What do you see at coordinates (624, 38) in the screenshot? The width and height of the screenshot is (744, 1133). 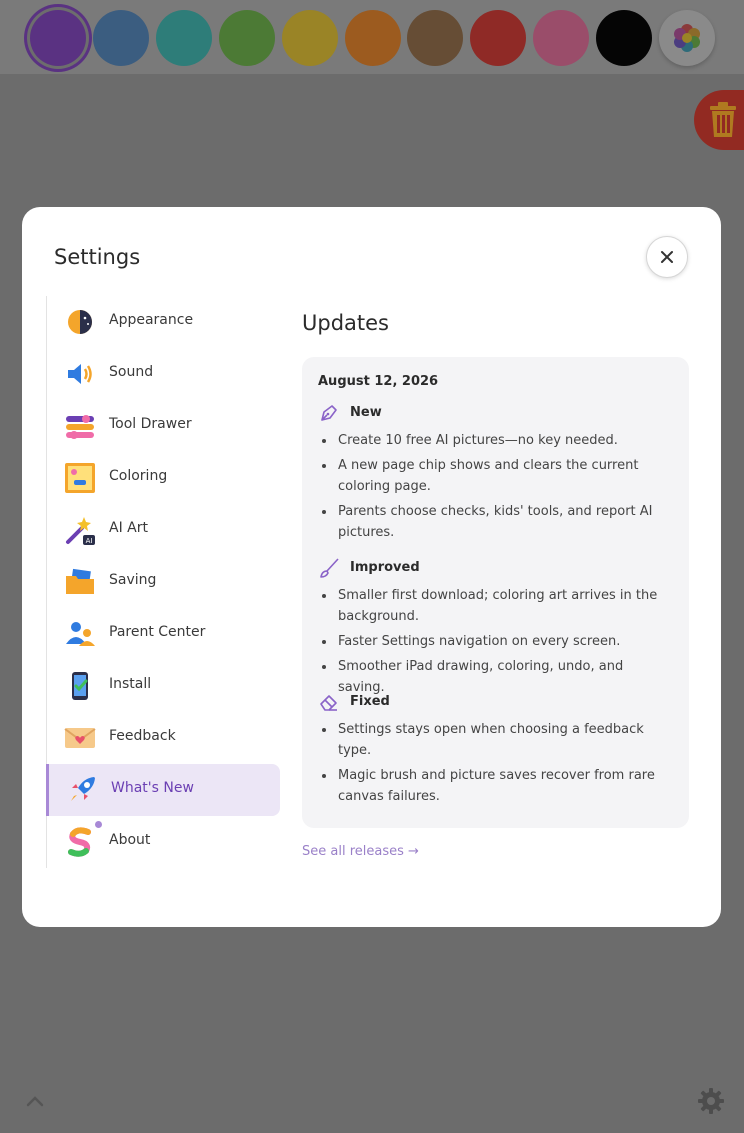 I see `swatch-black` at bounding box center [624, 38].